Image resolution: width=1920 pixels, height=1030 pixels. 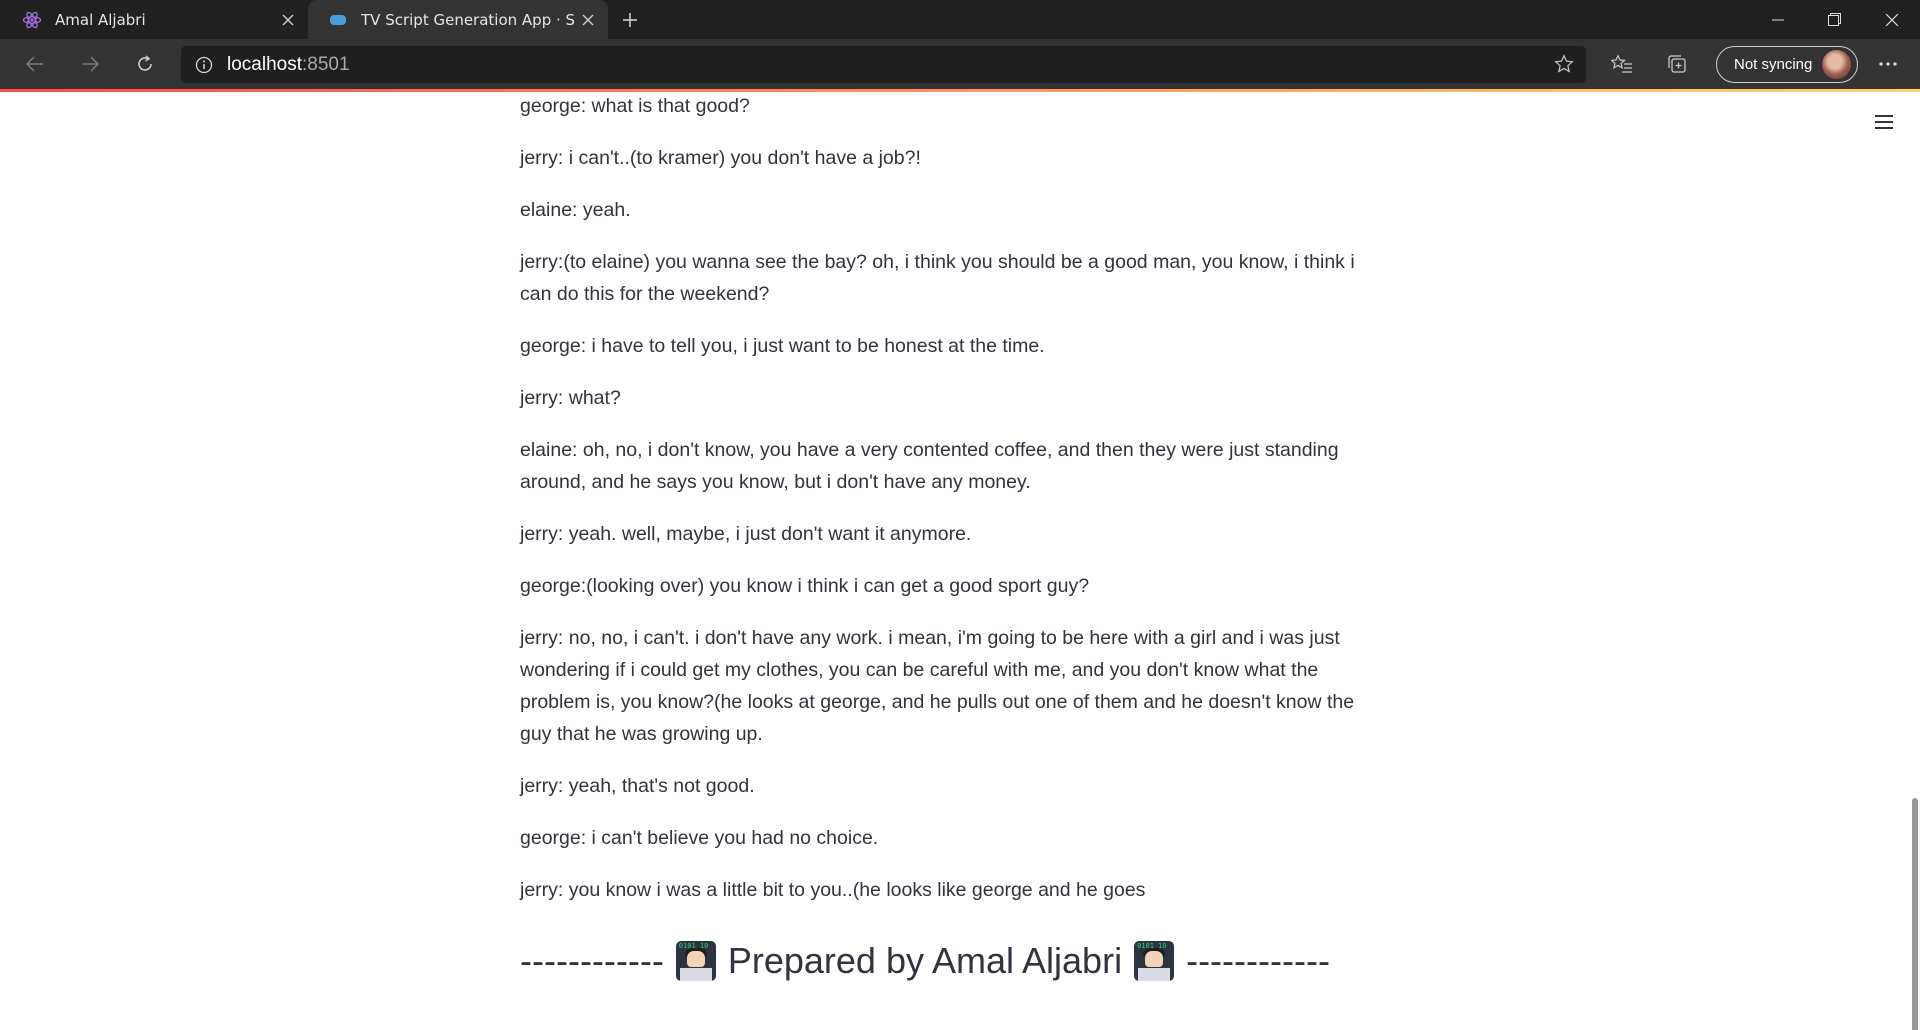 I want to click on tab-title: TV Script Generation App · Streamlit, so click(x=467, y=19).